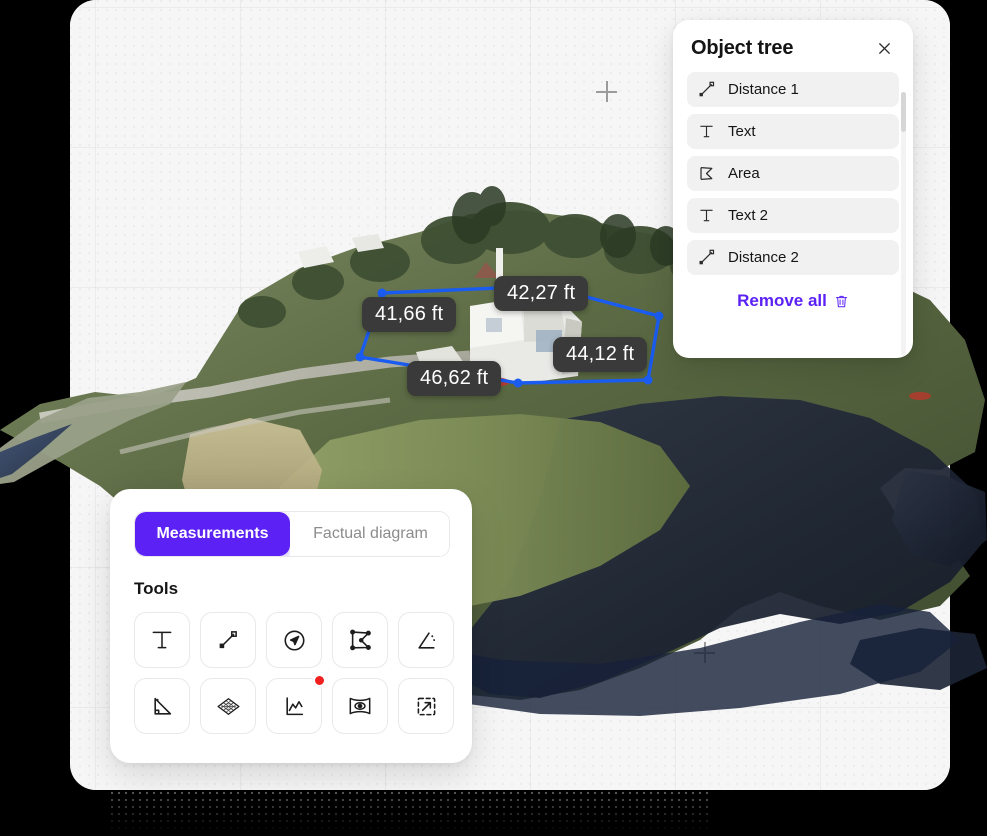  I want to click on navigate-icon, so click(294, 640).